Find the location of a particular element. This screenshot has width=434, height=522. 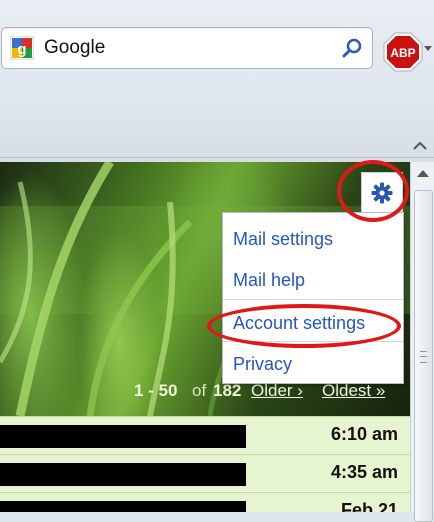

pager-of: of is located at coordinates (199, 390).